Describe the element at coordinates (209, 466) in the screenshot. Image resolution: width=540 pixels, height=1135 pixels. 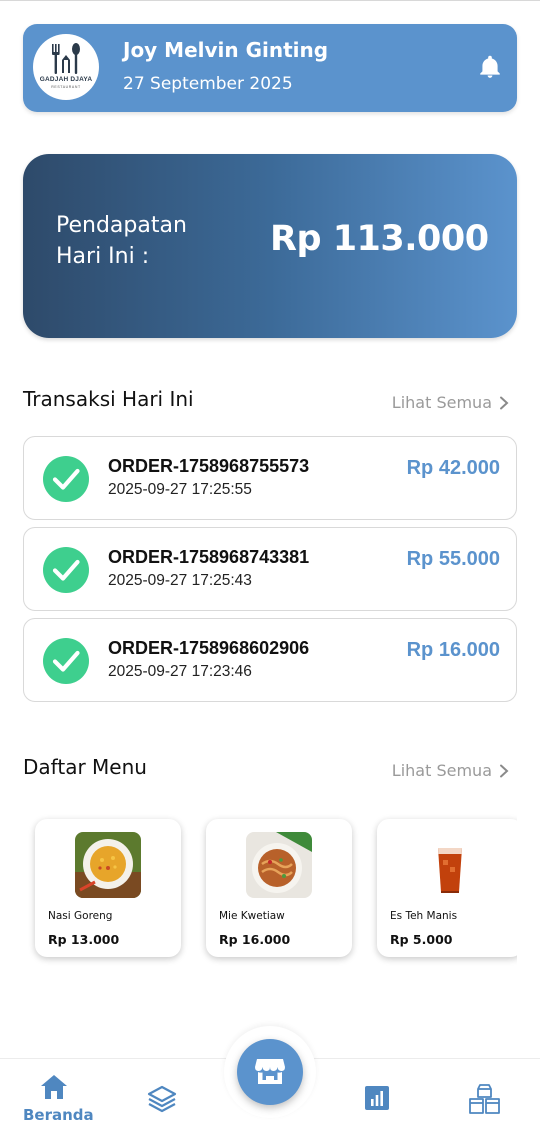
I see `order-id: ORDER-1758968755573` at that location.